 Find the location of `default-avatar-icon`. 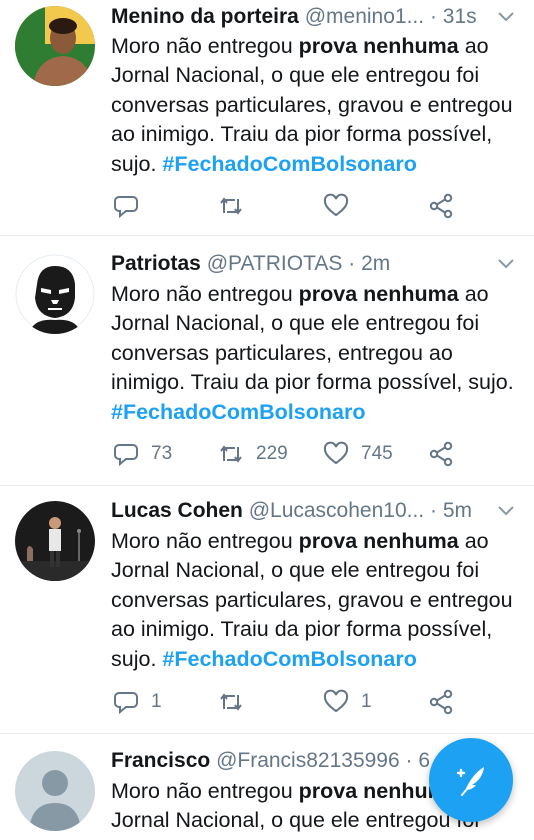

default-avatar-icon is located at coordinates (55, 791).